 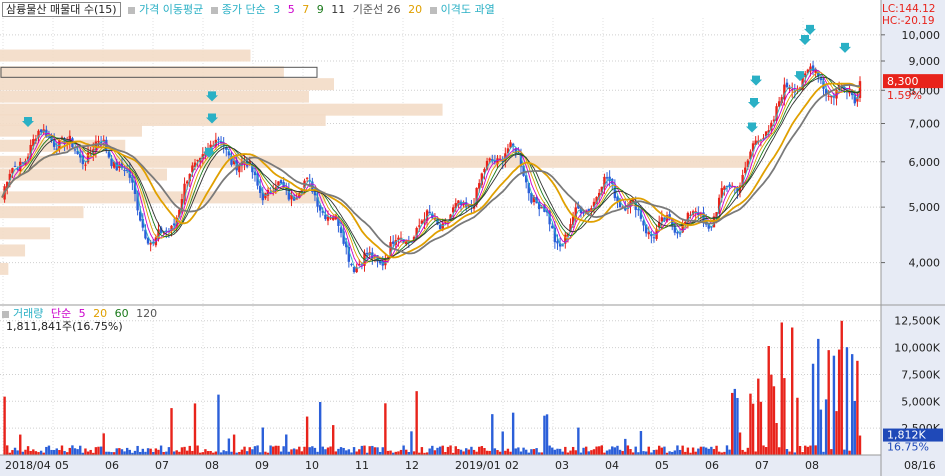 What do you see at coordinates (468, 9) in the screenshot?
I see `disparity-label: 이격도 과열` at bounding box center [468, 9].